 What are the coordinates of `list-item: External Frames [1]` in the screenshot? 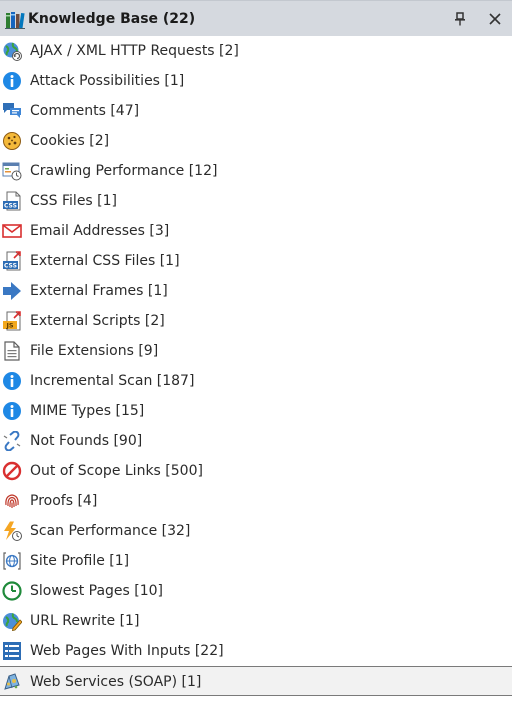 It's located at (256, 291).